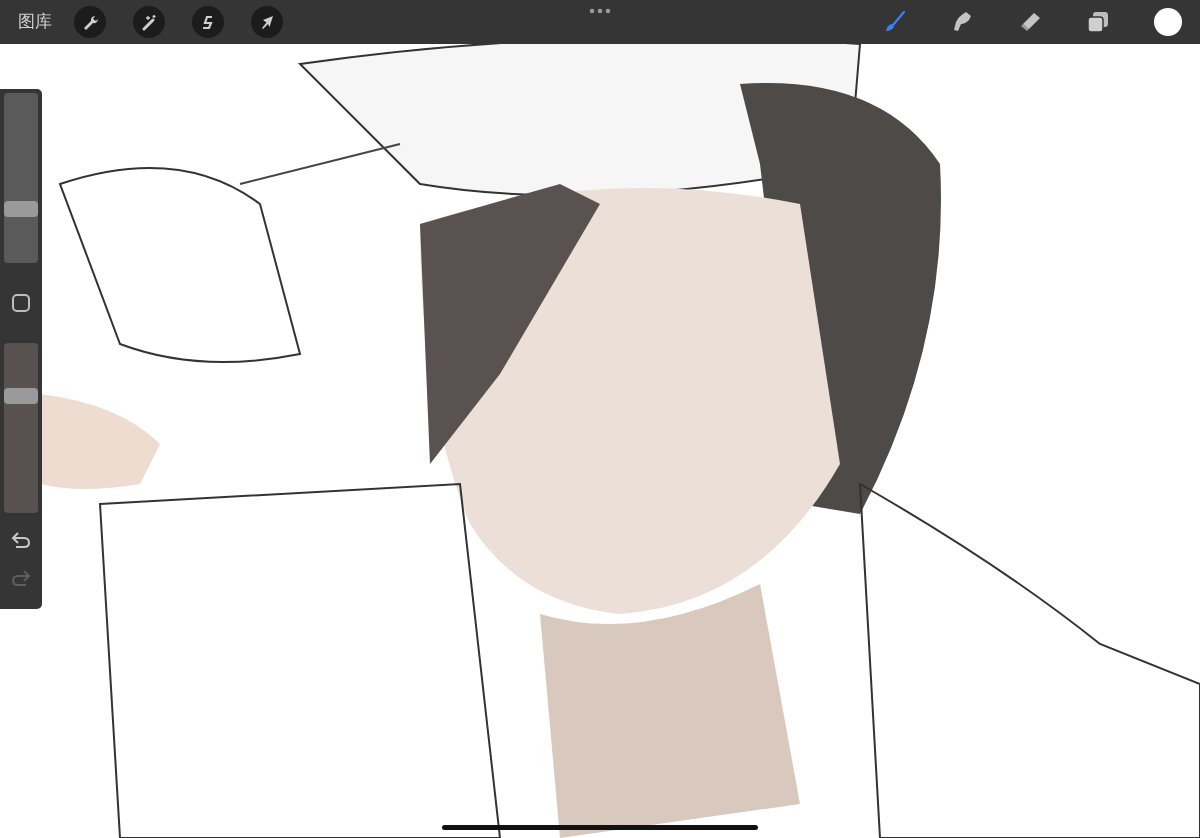 This screenshot has width=1200, height=838. Describe the element at coordinates (21, 178) in the screenshot. I see `brush-size-slider` at that location.